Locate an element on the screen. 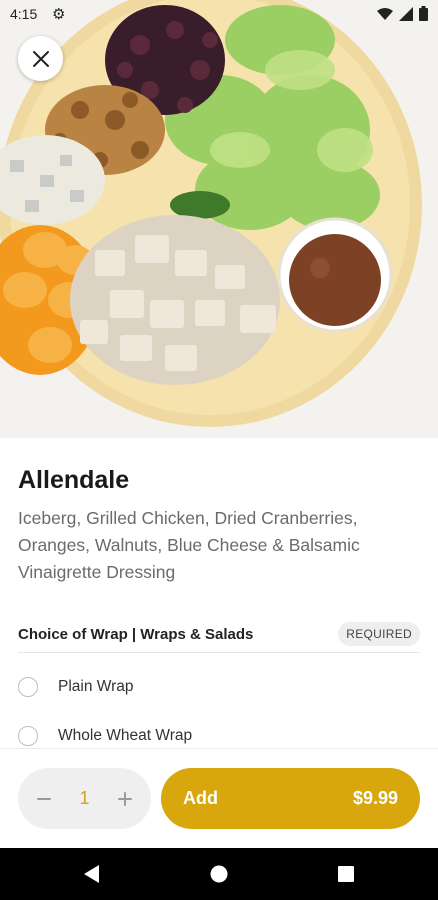 The height and width of the screenshot is (900, 438). recents-icon is located at coordinates (346, 874).